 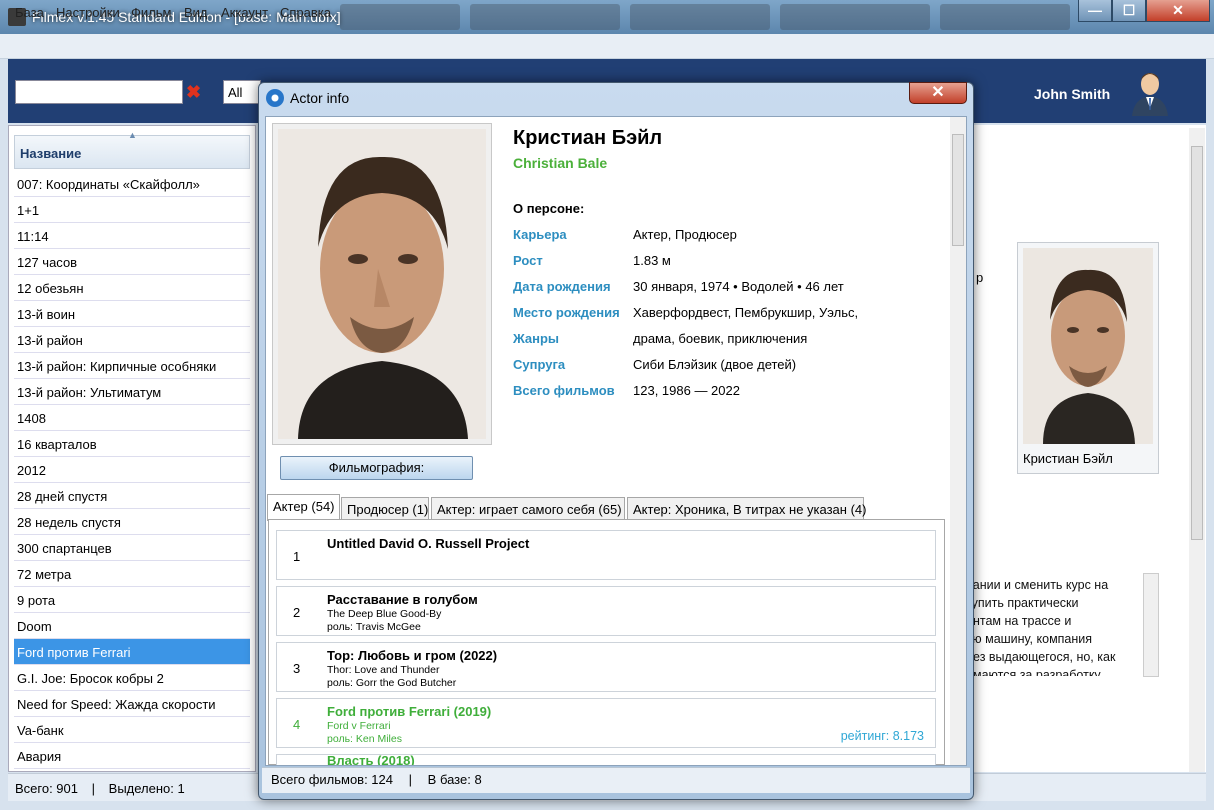 What do you see at coordinates (132, 548) in the screenshot?
I see `list-item: 300 спартанцев` at bounding box center [132, 548].